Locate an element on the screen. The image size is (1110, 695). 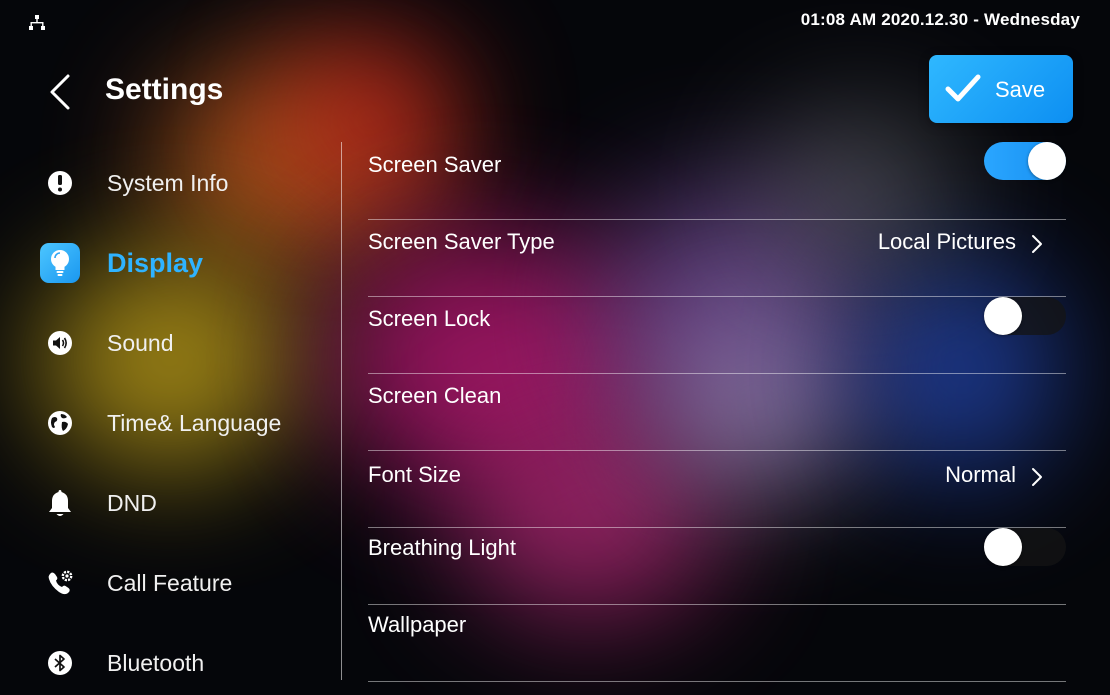
info-exclamation-icon is located at coordinates (60, 183).